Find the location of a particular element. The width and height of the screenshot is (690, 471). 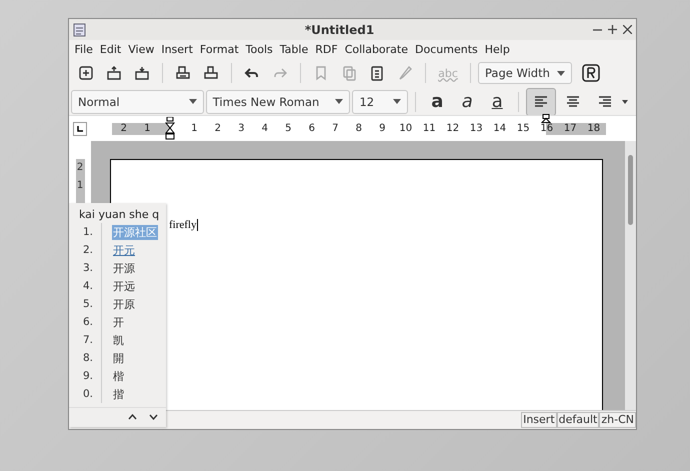

overflow-arrow-icon is located at coordinates (625, 102).